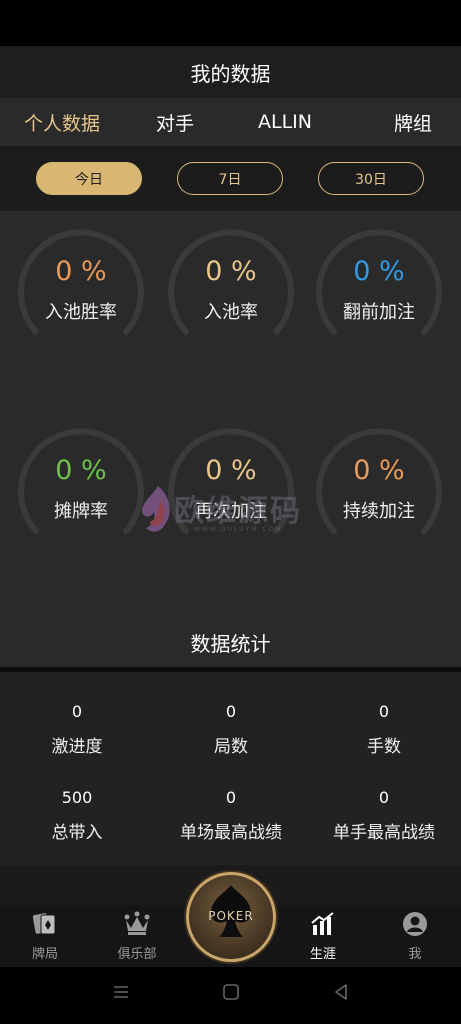 The image size is (461, 1024). Describe the element at coordinates (415, 924) in the screenshot. I see `user-icon` at that location.